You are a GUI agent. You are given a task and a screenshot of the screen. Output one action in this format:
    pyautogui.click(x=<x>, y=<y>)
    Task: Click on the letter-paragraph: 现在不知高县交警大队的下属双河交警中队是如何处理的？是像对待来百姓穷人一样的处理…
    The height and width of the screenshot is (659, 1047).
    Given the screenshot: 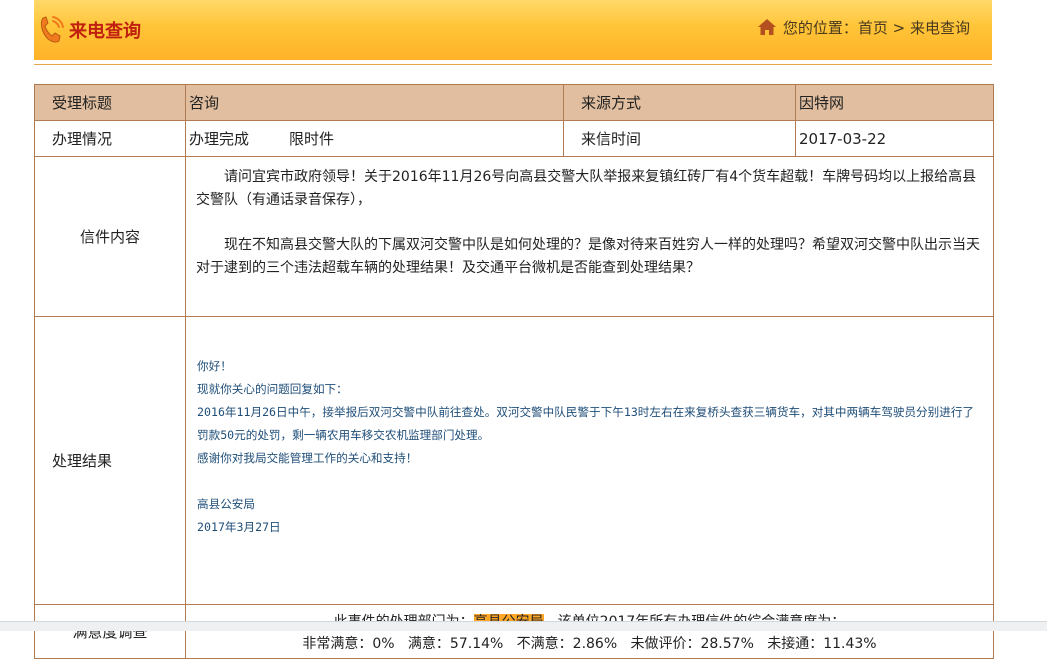 What is the action you would take?
    pyautogui.click(x=588, y=256)
    